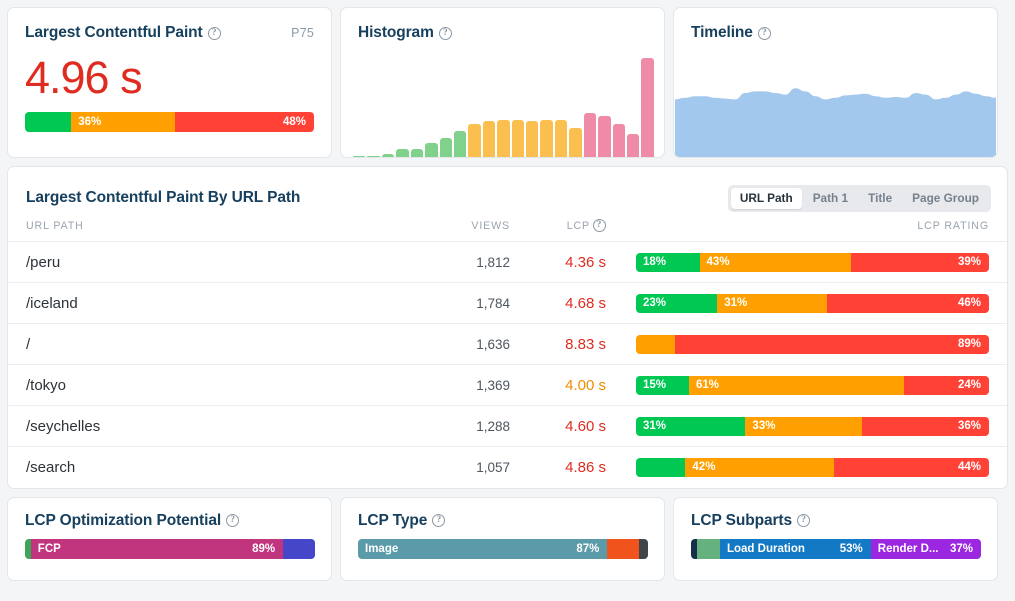 The image size is (1015, 601). What do you see at coordinates (123, 122) in the screenshot?
I see `lcp-rating-segment: 36%` at bounding box center [123, 122].